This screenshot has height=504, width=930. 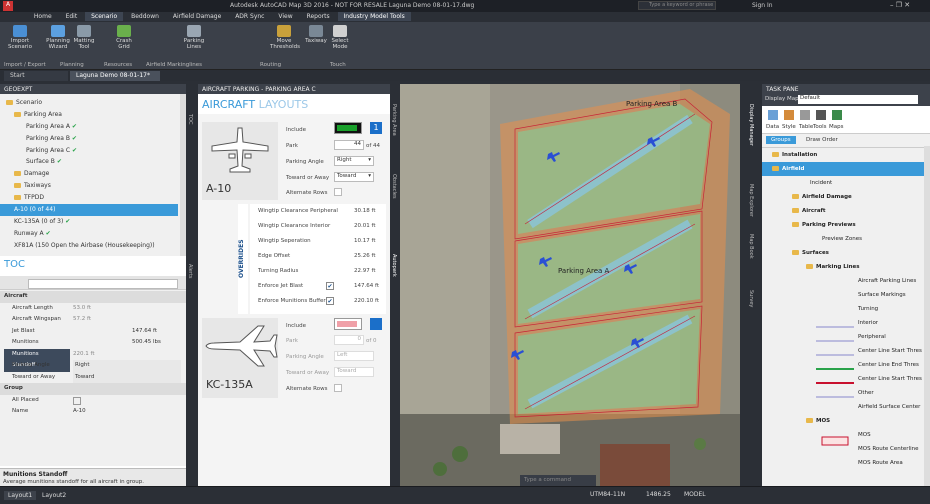 What do you see at coordinates (93, 162) in the screenshot?
I see `tree-item-surface-b: Surface B ✔` at bounding box center [93, 162].